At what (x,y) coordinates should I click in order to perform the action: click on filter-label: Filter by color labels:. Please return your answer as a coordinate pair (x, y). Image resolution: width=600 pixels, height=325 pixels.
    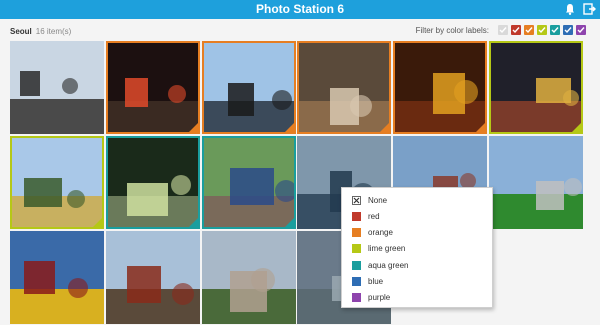
    Looking at the image, I should click on (452, 30).